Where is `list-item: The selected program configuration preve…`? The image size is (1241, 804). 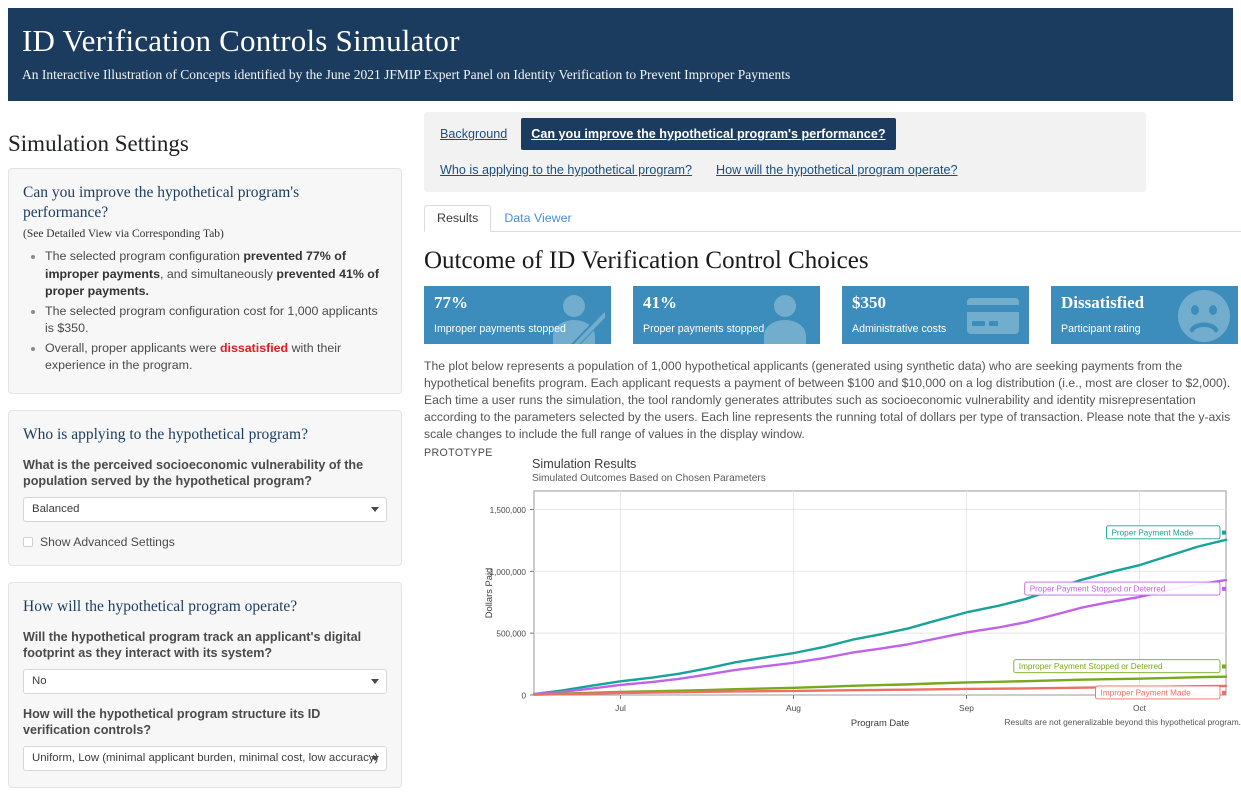
list-item: The selected program configuration preve… is located at coordinates (216, 274).